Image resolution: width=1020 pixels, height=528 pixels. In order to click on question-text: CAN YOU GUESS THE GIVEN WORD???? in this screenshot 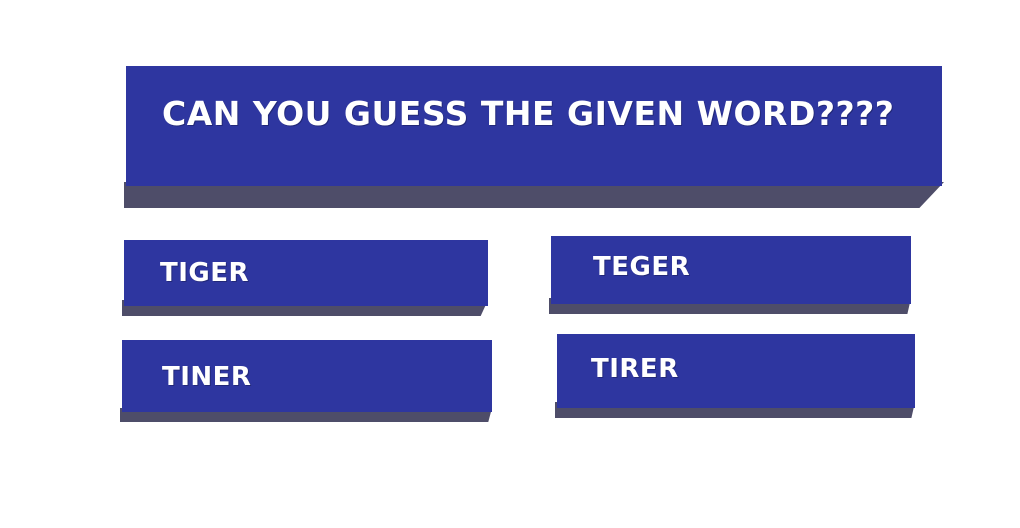, I will do `click(528, 113)`.